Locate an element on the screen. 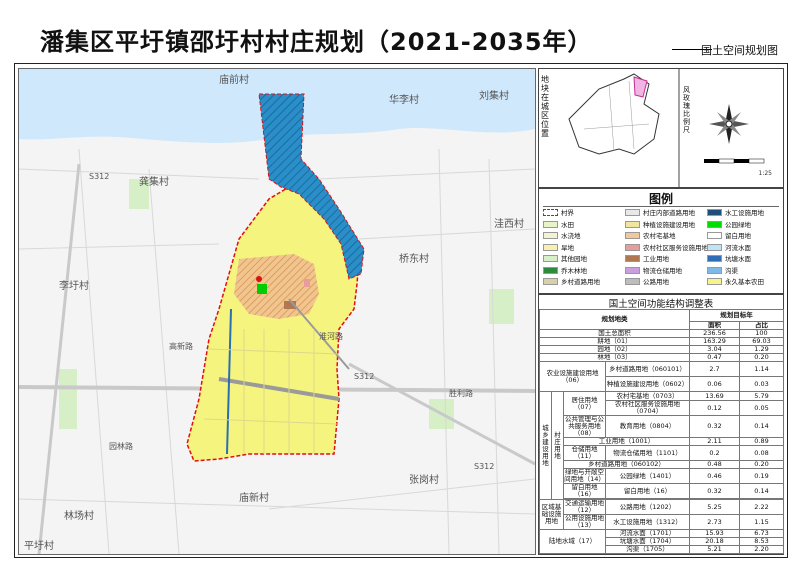  header-target: 规划目标年 is located at coordinates (736, 315).